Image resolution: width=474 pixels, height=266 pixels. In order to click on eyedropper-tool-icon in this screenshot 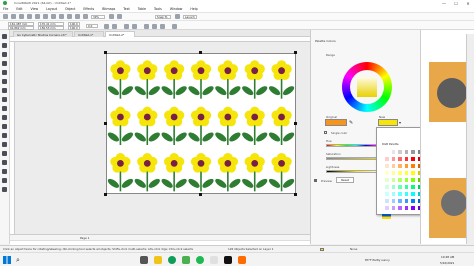, I will do `click(4, 162)`.